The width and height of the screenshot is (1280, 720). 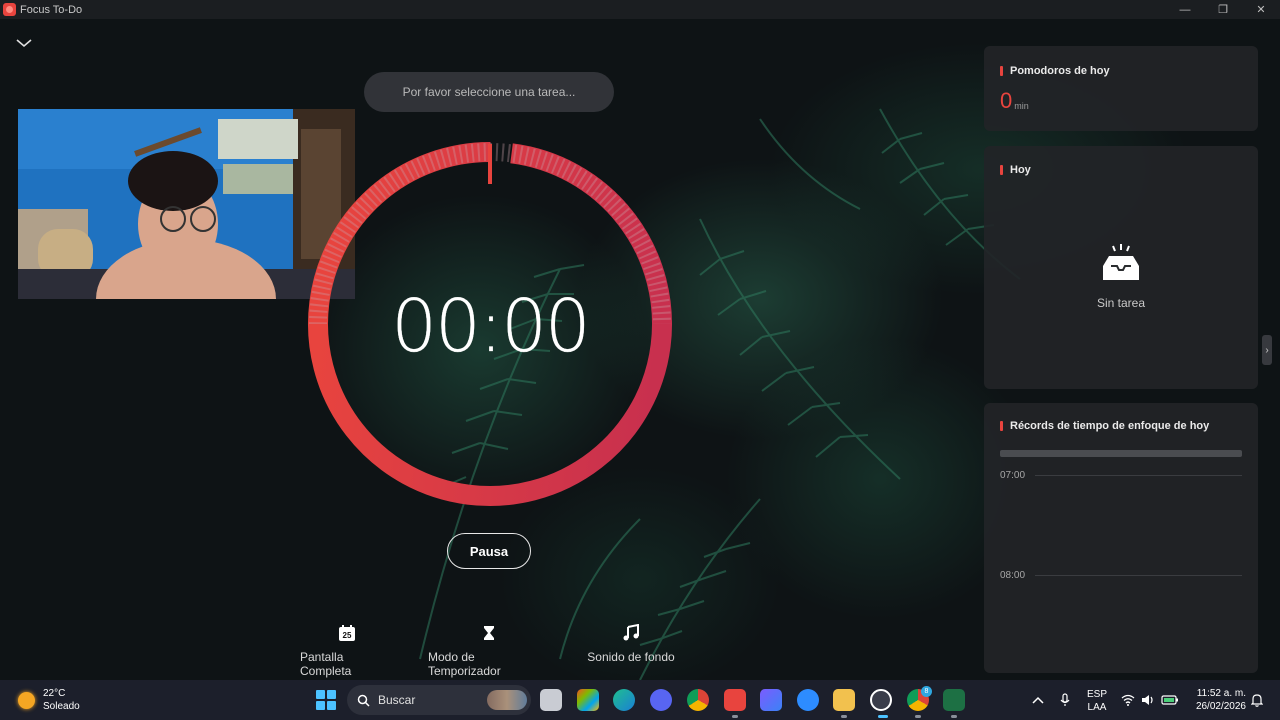 I want to click on today-panel: Hoy Sin tarea, so click(x=1121, y=267).